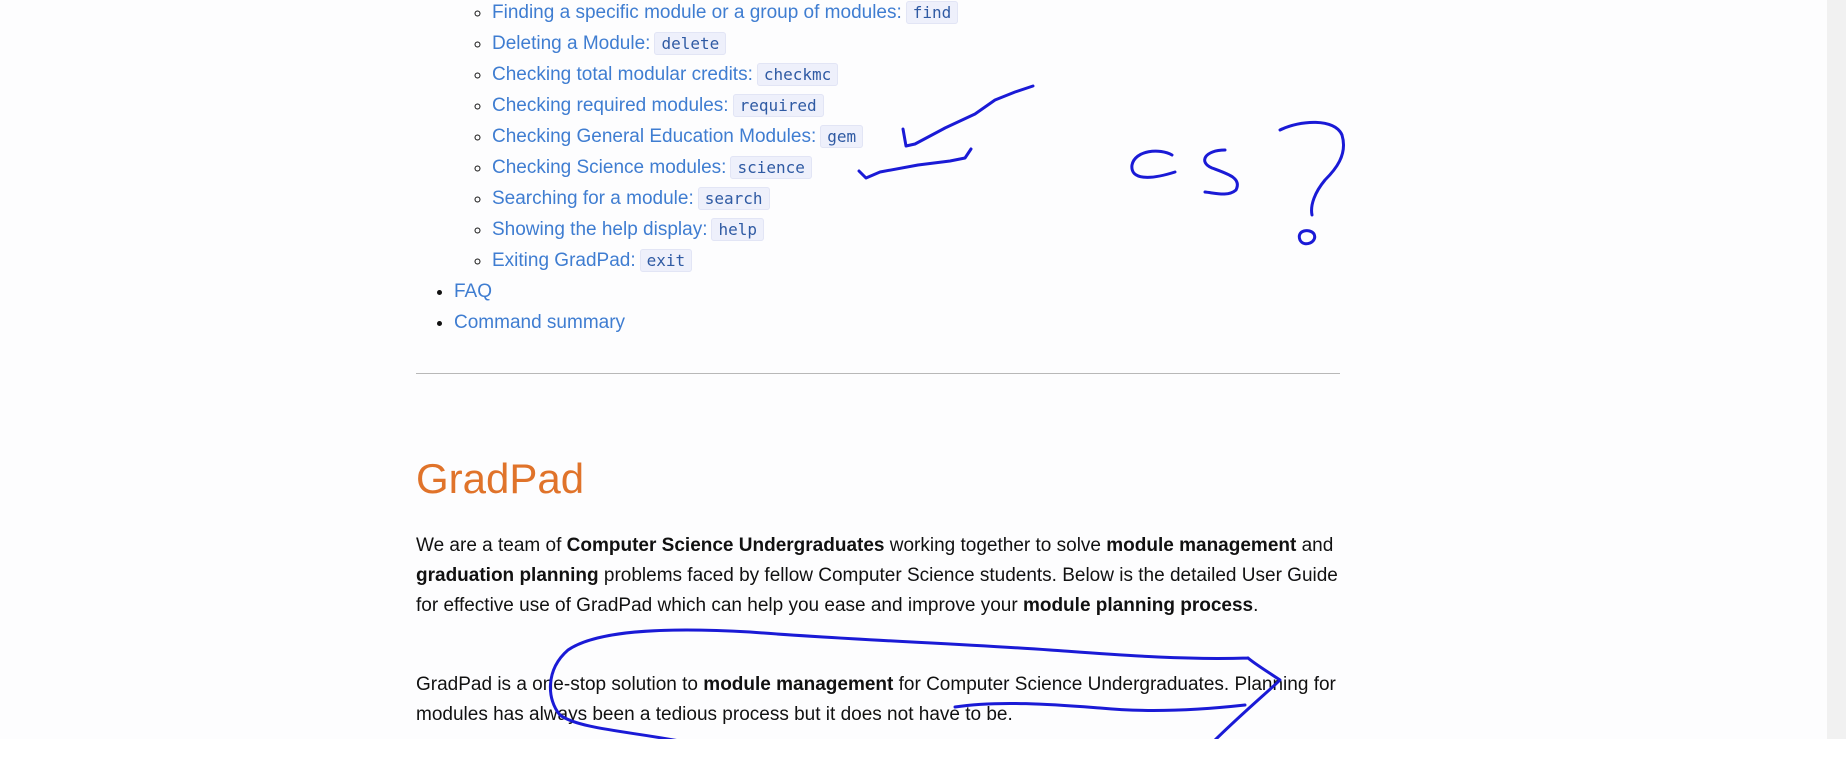  I want to click on handwritten-c, so click(1153, 164).